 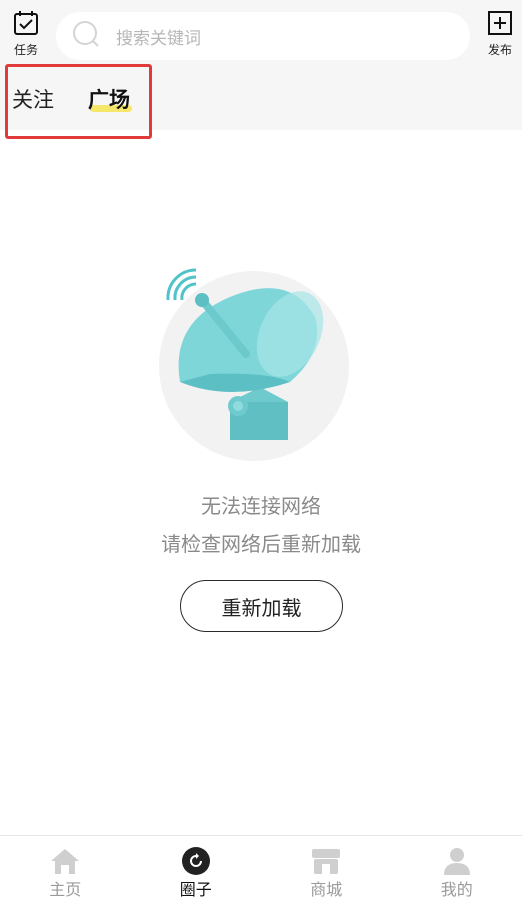 I want to click on task-label: 任务, so click(x=25, y=50).